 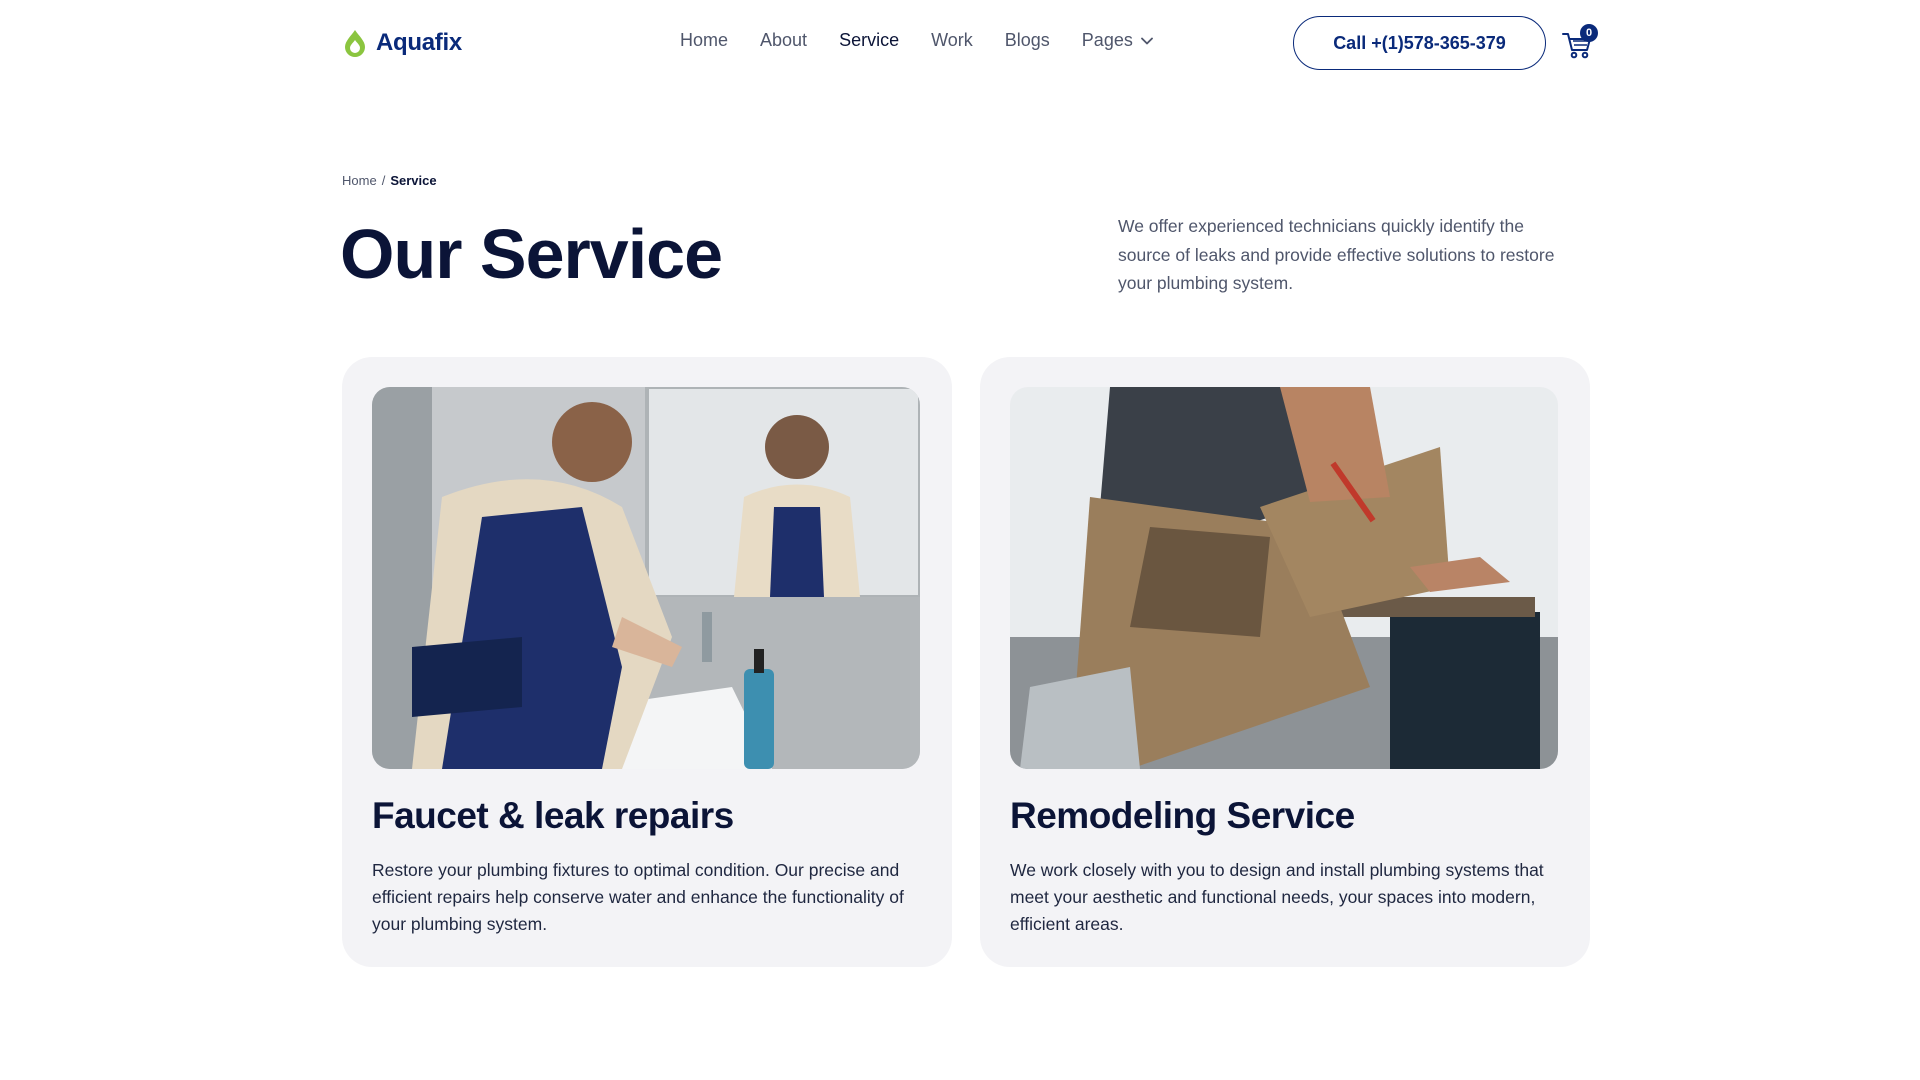 What do you see at coordinates (413, 180) in the screenshot?
I see `breadcrumb-current: Service` at bounding box center [413, 180].